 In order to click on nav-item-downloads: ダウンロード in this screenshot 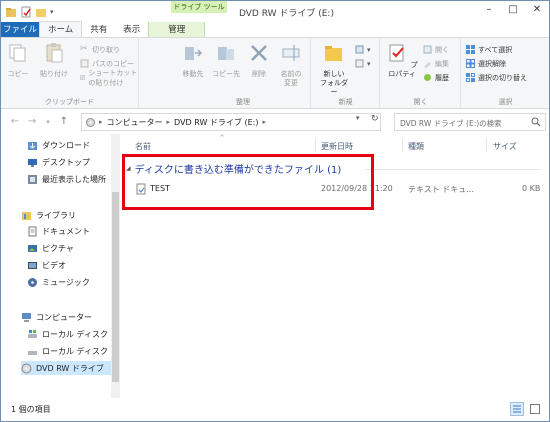, I will do `click(58, 145)`.